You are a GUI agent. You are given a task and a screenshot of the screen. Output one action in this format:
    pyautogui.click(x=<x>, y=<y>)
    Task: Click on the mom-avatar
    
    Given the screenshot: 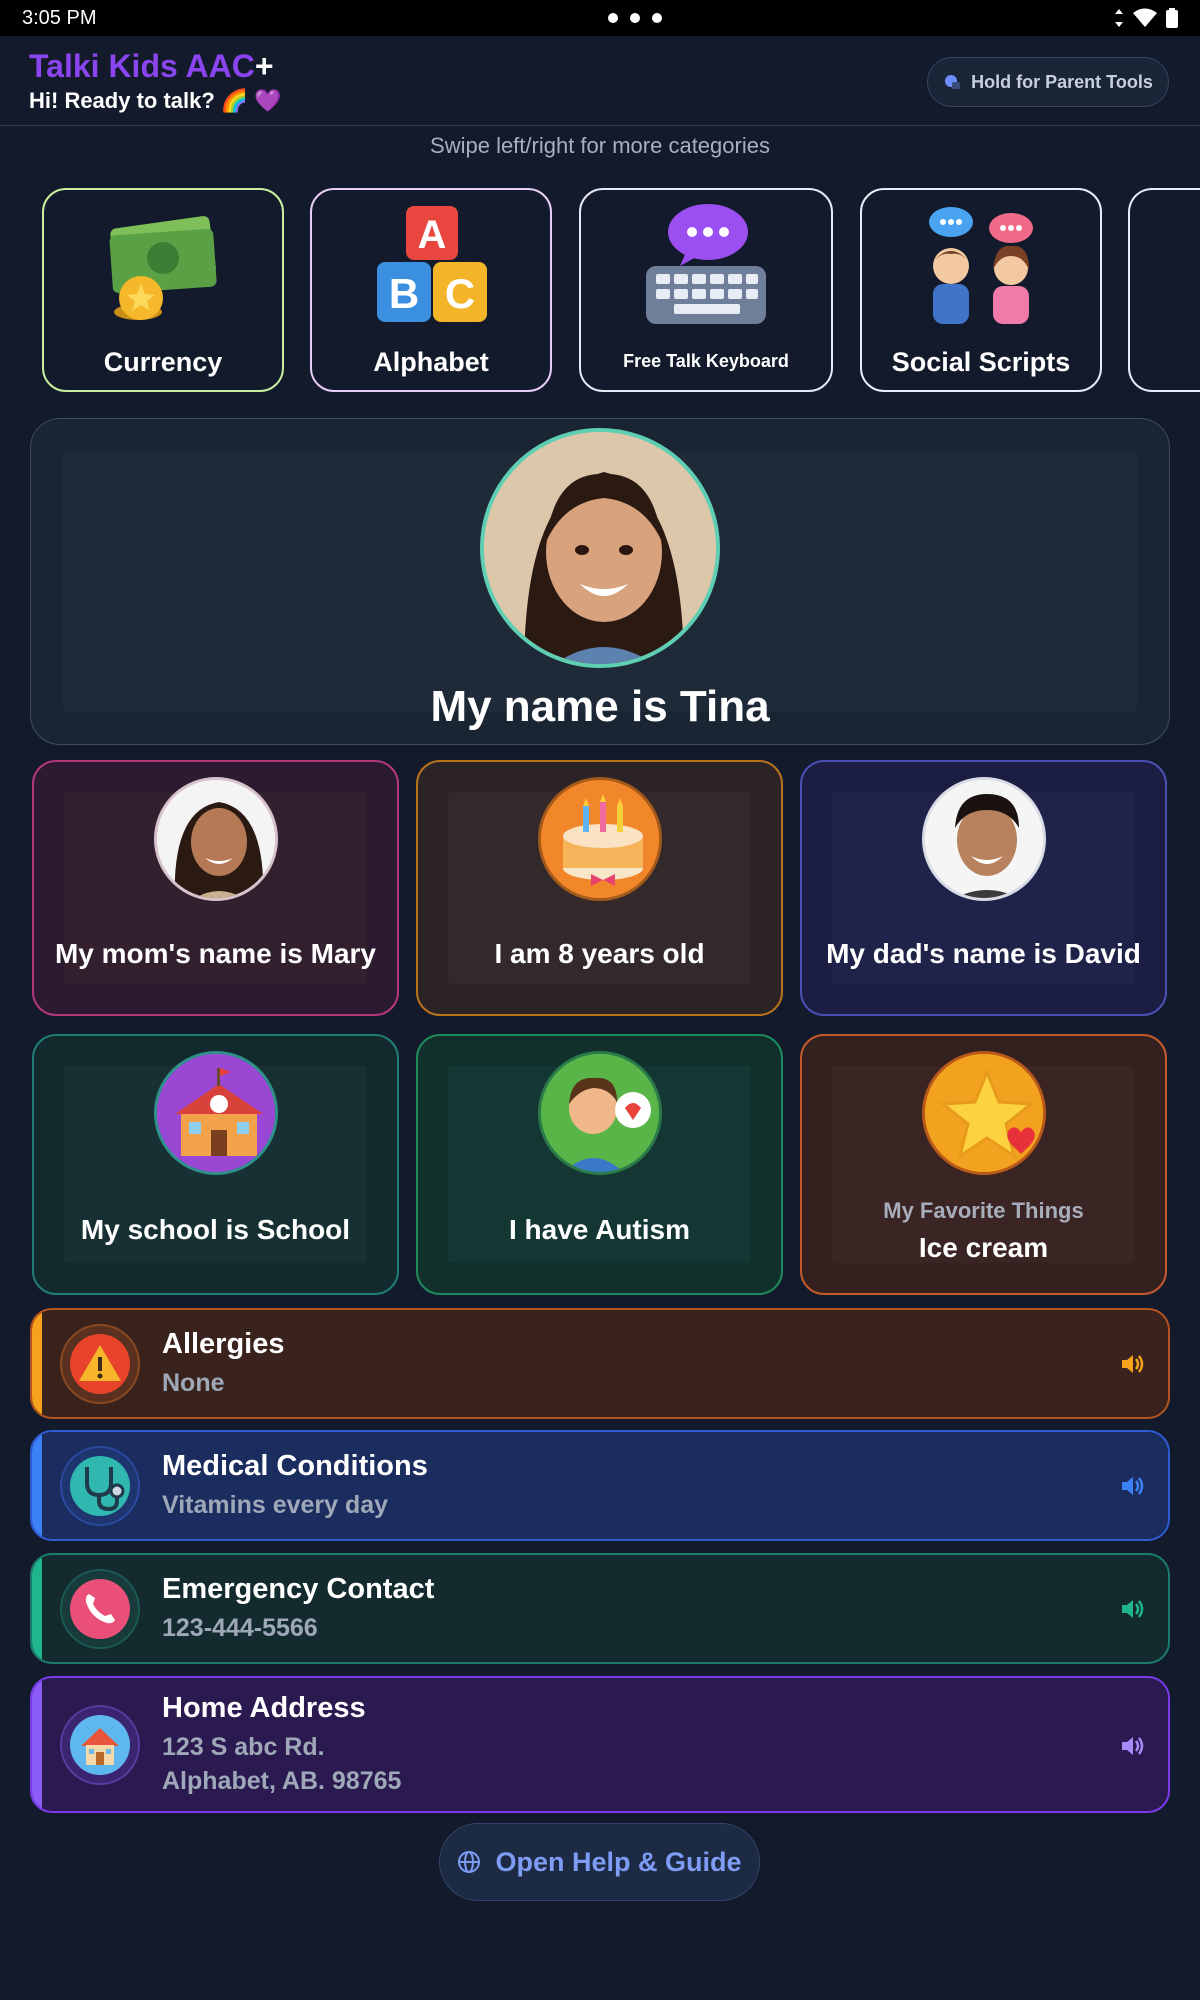 What is the action you would take?
    pyautogui.click(x=216, y=839)
    